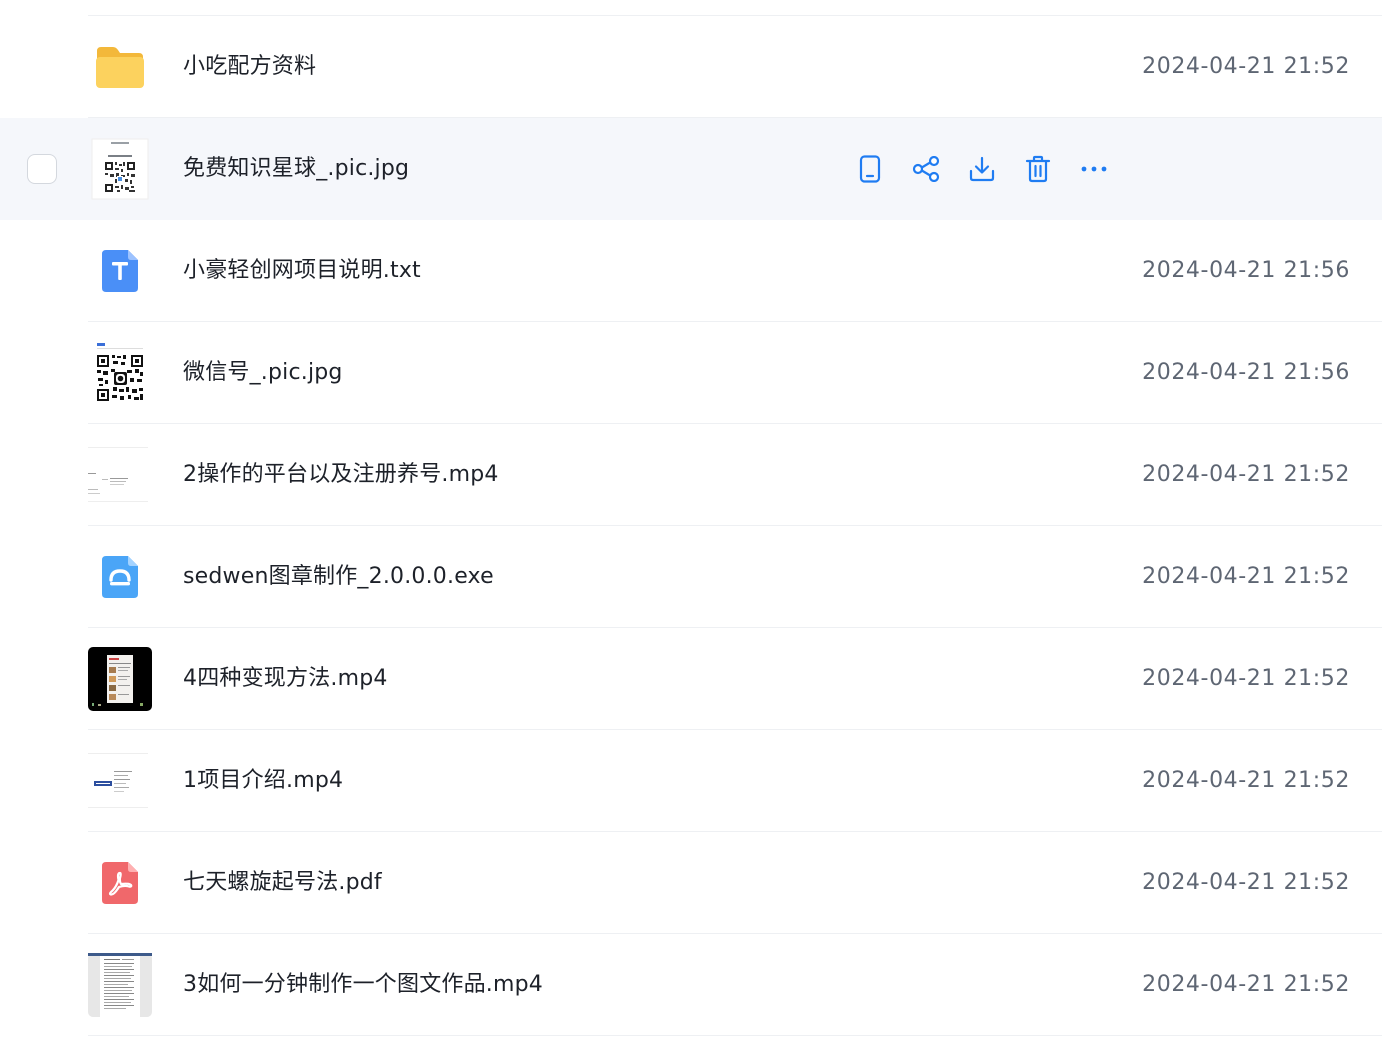 This screenshot has width=1382, height=1038. I want to click on file-row: 4四种变现方法.mp4 2024-04-21 21:52, so click(691, 679).